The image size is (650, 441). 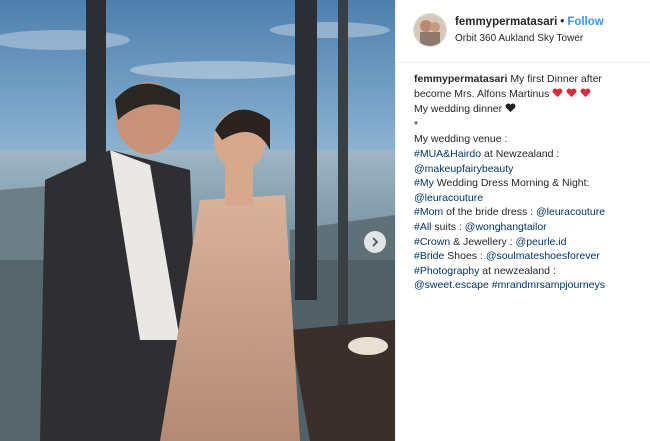 I want to click on avatar, so click(x=430, y=30).